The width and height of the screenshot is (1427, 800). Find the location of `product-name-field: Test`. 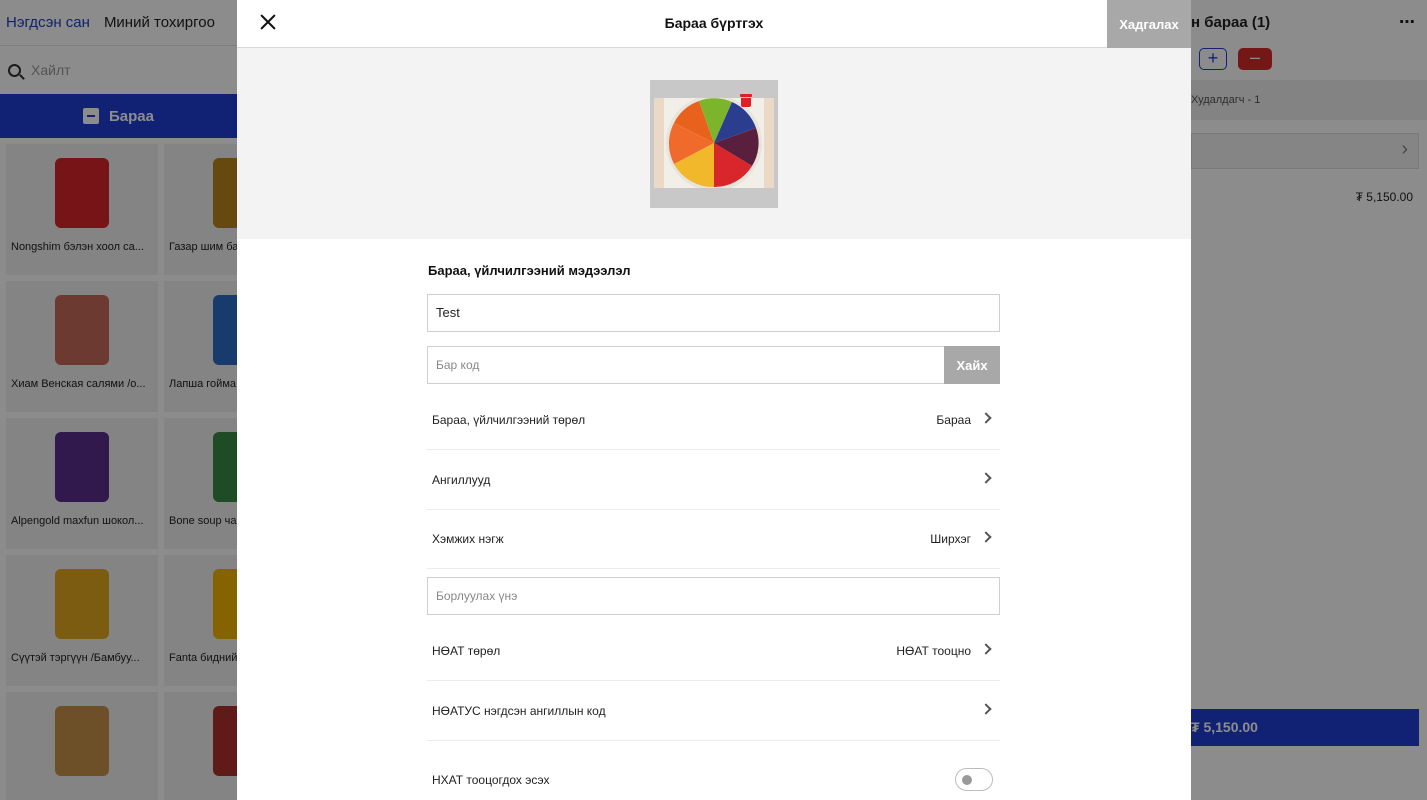

product-name-field: Test is located at coordinates (713, 313).